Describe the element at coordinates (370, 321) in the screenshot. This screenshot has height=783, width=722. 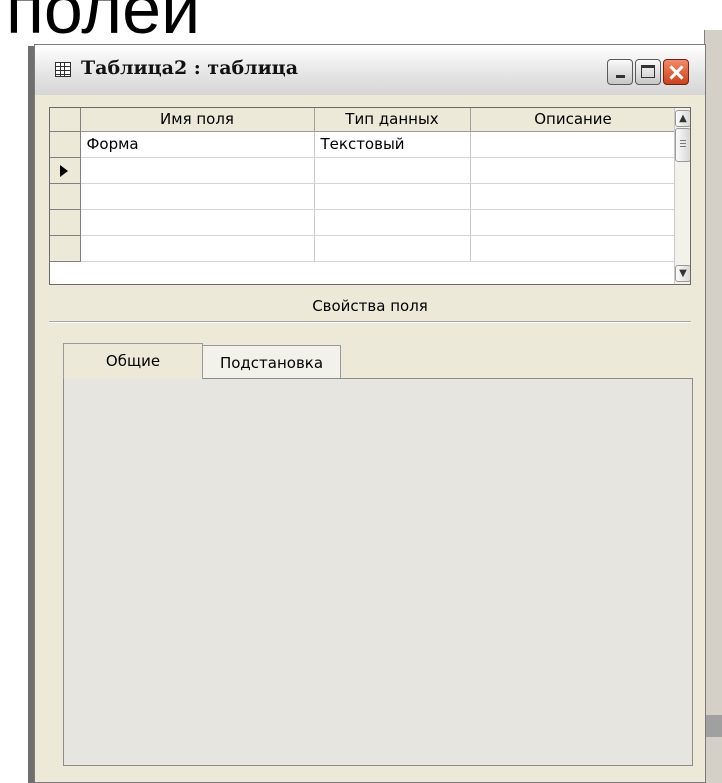
I see `properties-divider` at that location.